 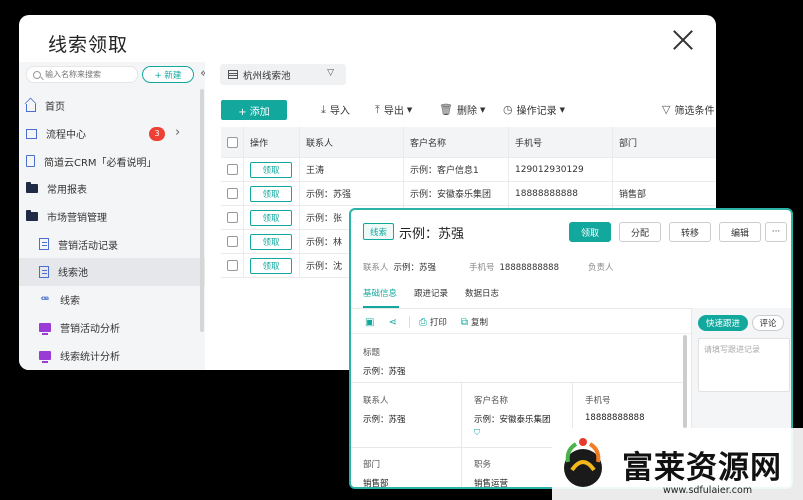 I want to click on meta-key: 手机号, so click(x=482, y=268).